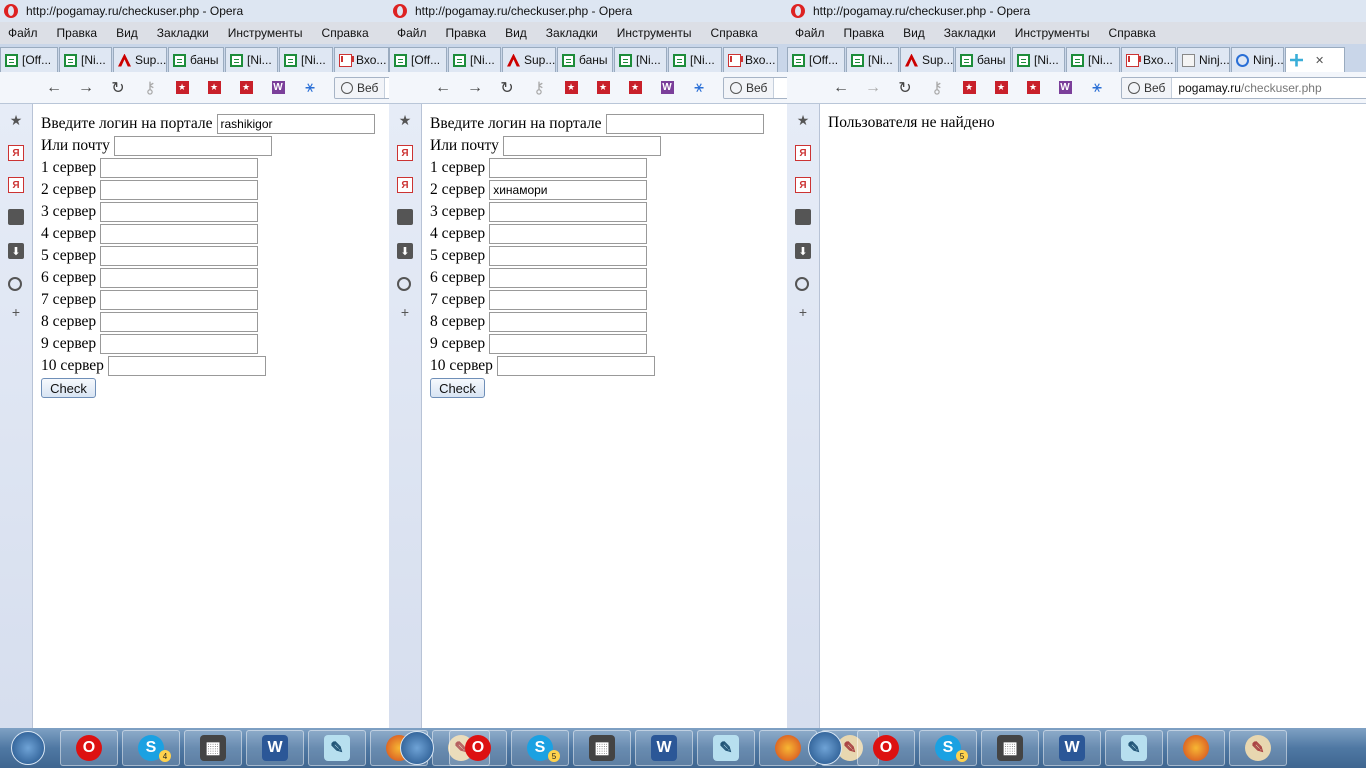  I want to click on server-3-field, so click(179, 212).